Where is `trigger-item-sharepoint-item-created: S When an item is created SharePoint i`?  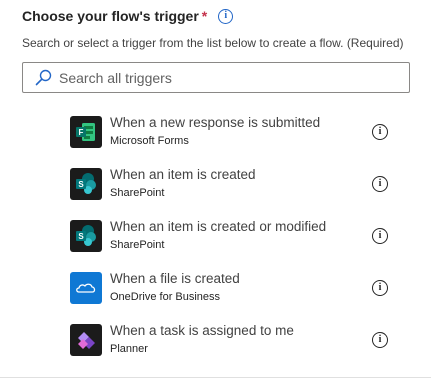 trigger-item-sharepoint-item-created: S When an item is created SharePoint i is located at coordinates (235, 188).